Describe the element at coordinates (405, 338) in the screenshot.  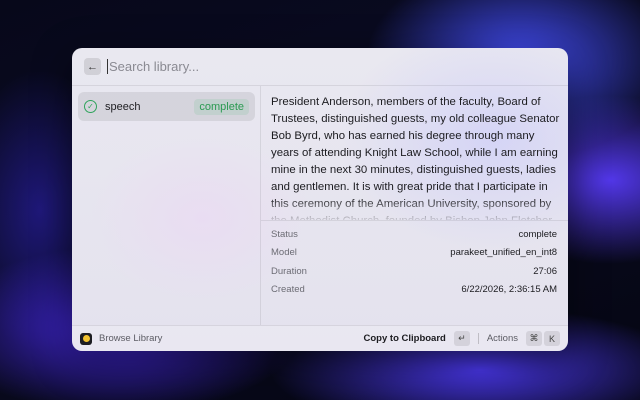
I see `copy-to-clipboard-button: Copy to Clipboard` at that location.